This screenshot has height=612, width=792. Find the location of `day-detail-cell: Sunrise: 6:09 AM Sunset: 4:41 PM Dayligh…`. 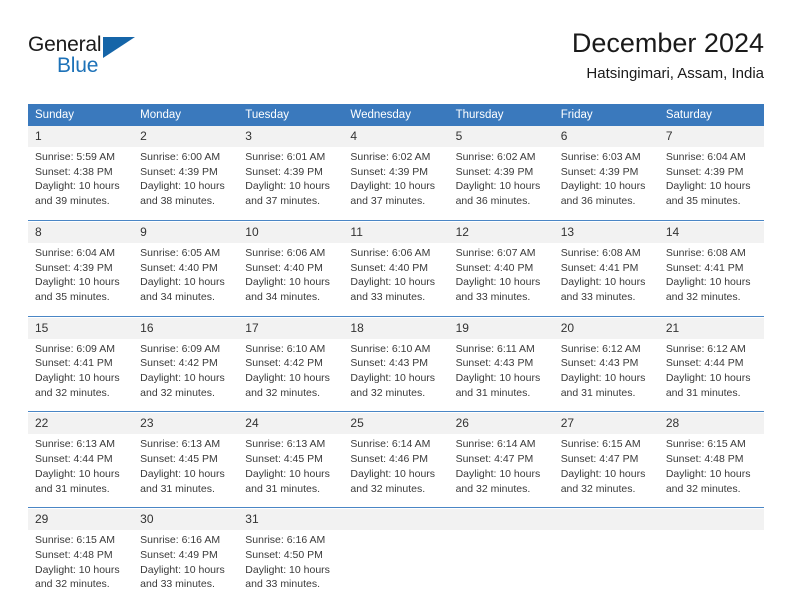

day-detail-cell: Sunrise: 6:09 AM Sunset: 4:41 PM Dayligh… is located at coordinates (80, 375).